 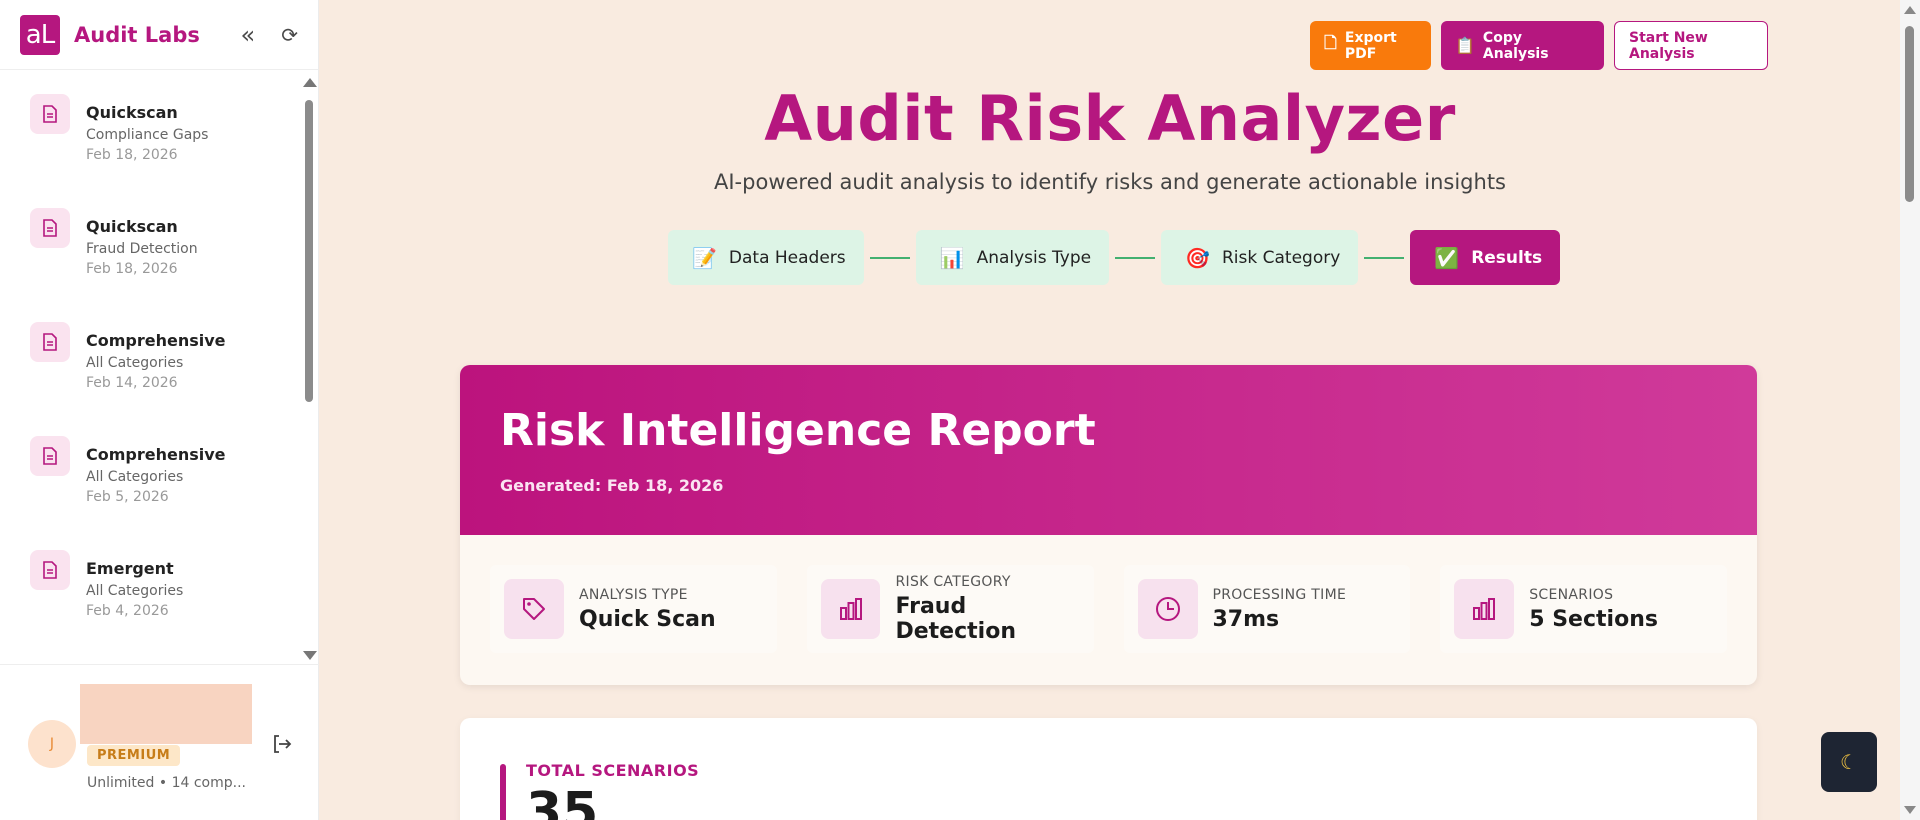 What do you see at coordinates (1281, 257) in the screenshot?
I see `step-label: Risk Category` at bounding box center [1281, 257].